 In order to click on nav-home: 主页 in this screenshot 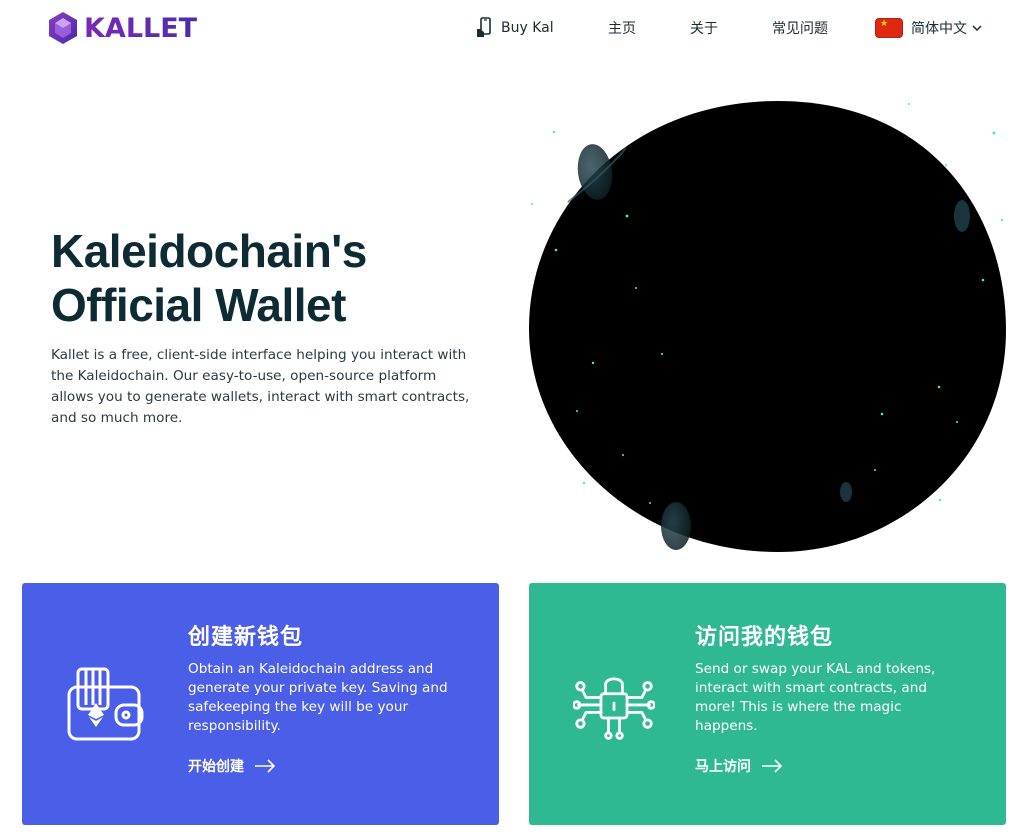, I will do `click(622, 28)`.